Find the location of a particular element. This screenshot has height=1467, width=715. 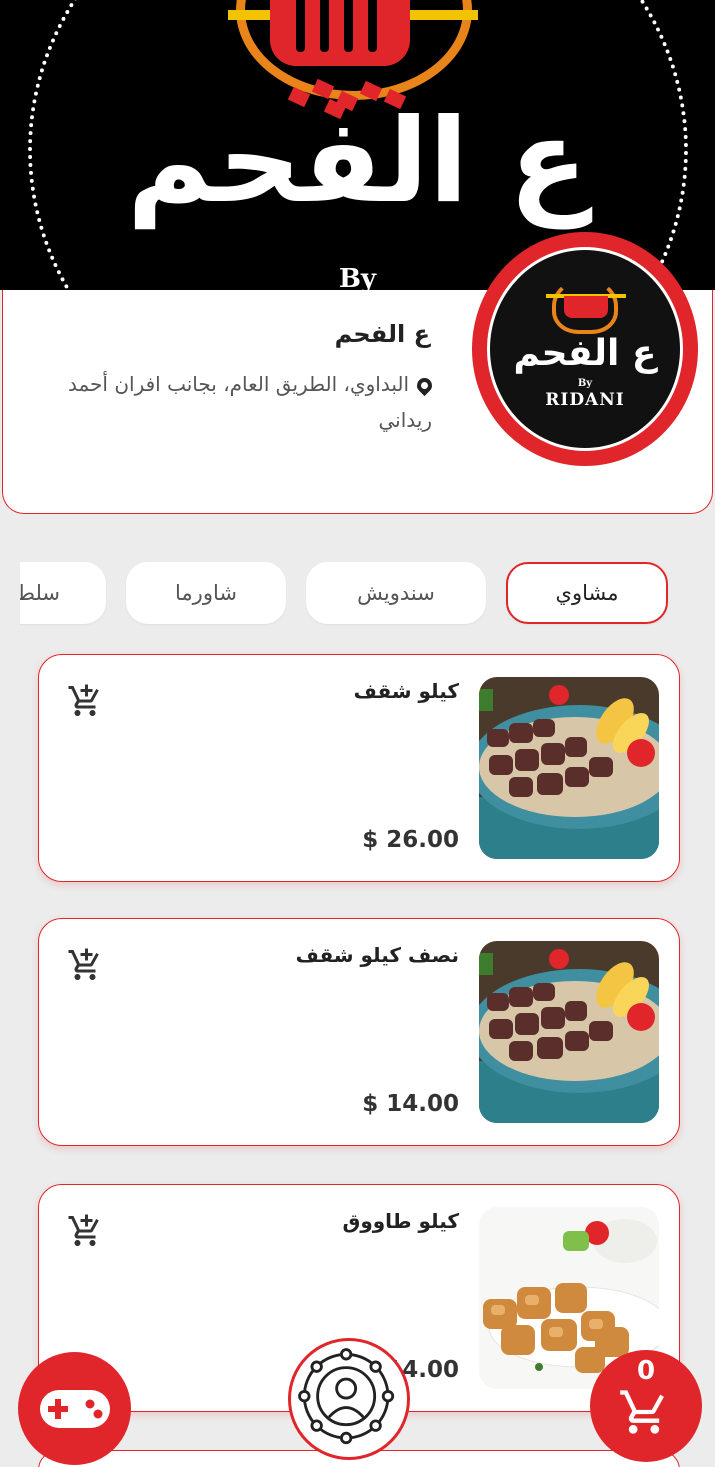

avatar-logo: ع الفحم By RIDANI is located at coordinates (585, 349).